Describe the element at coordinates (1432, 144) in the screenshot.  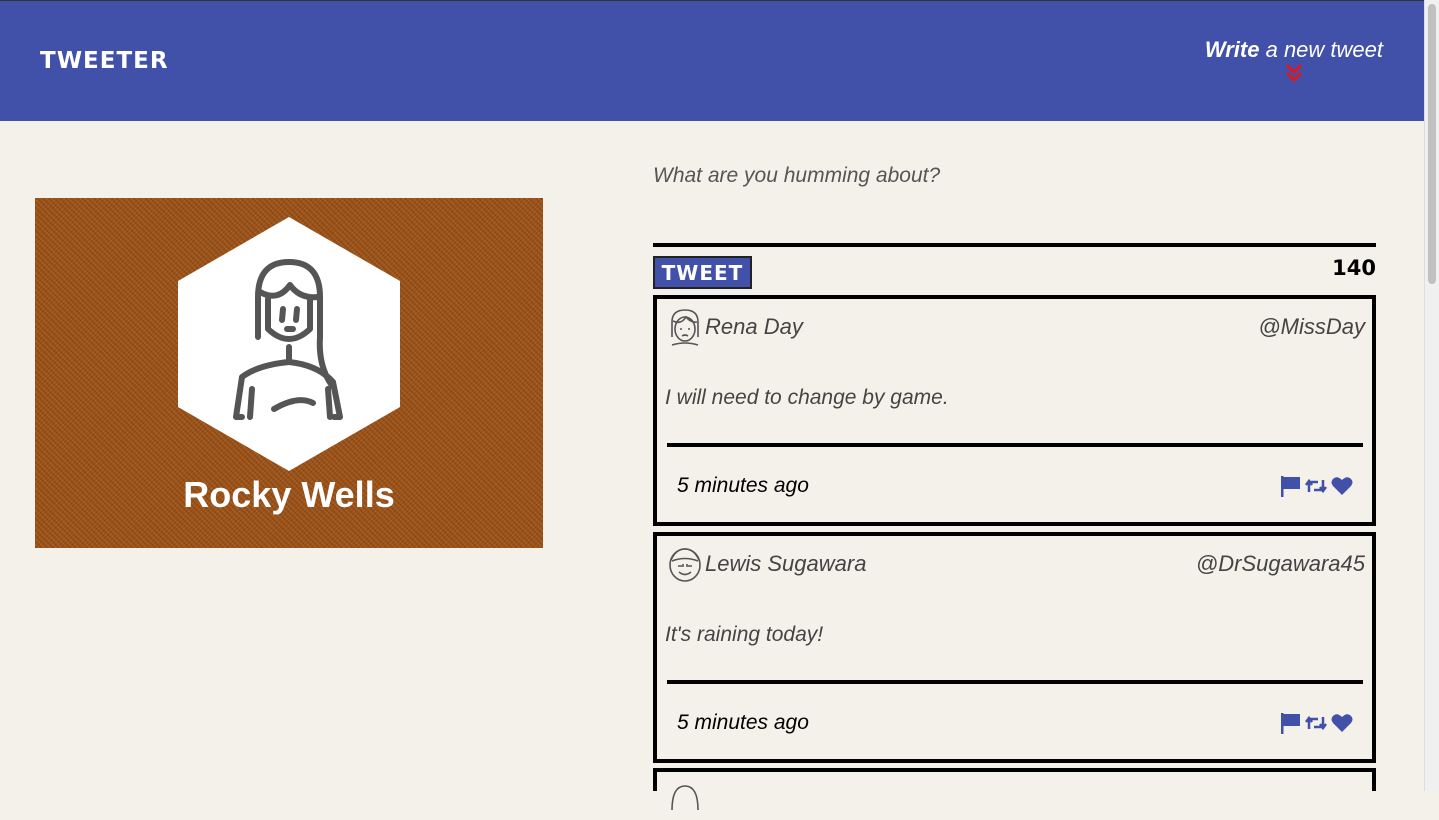
I see `scrollbar-thumb` at that location.